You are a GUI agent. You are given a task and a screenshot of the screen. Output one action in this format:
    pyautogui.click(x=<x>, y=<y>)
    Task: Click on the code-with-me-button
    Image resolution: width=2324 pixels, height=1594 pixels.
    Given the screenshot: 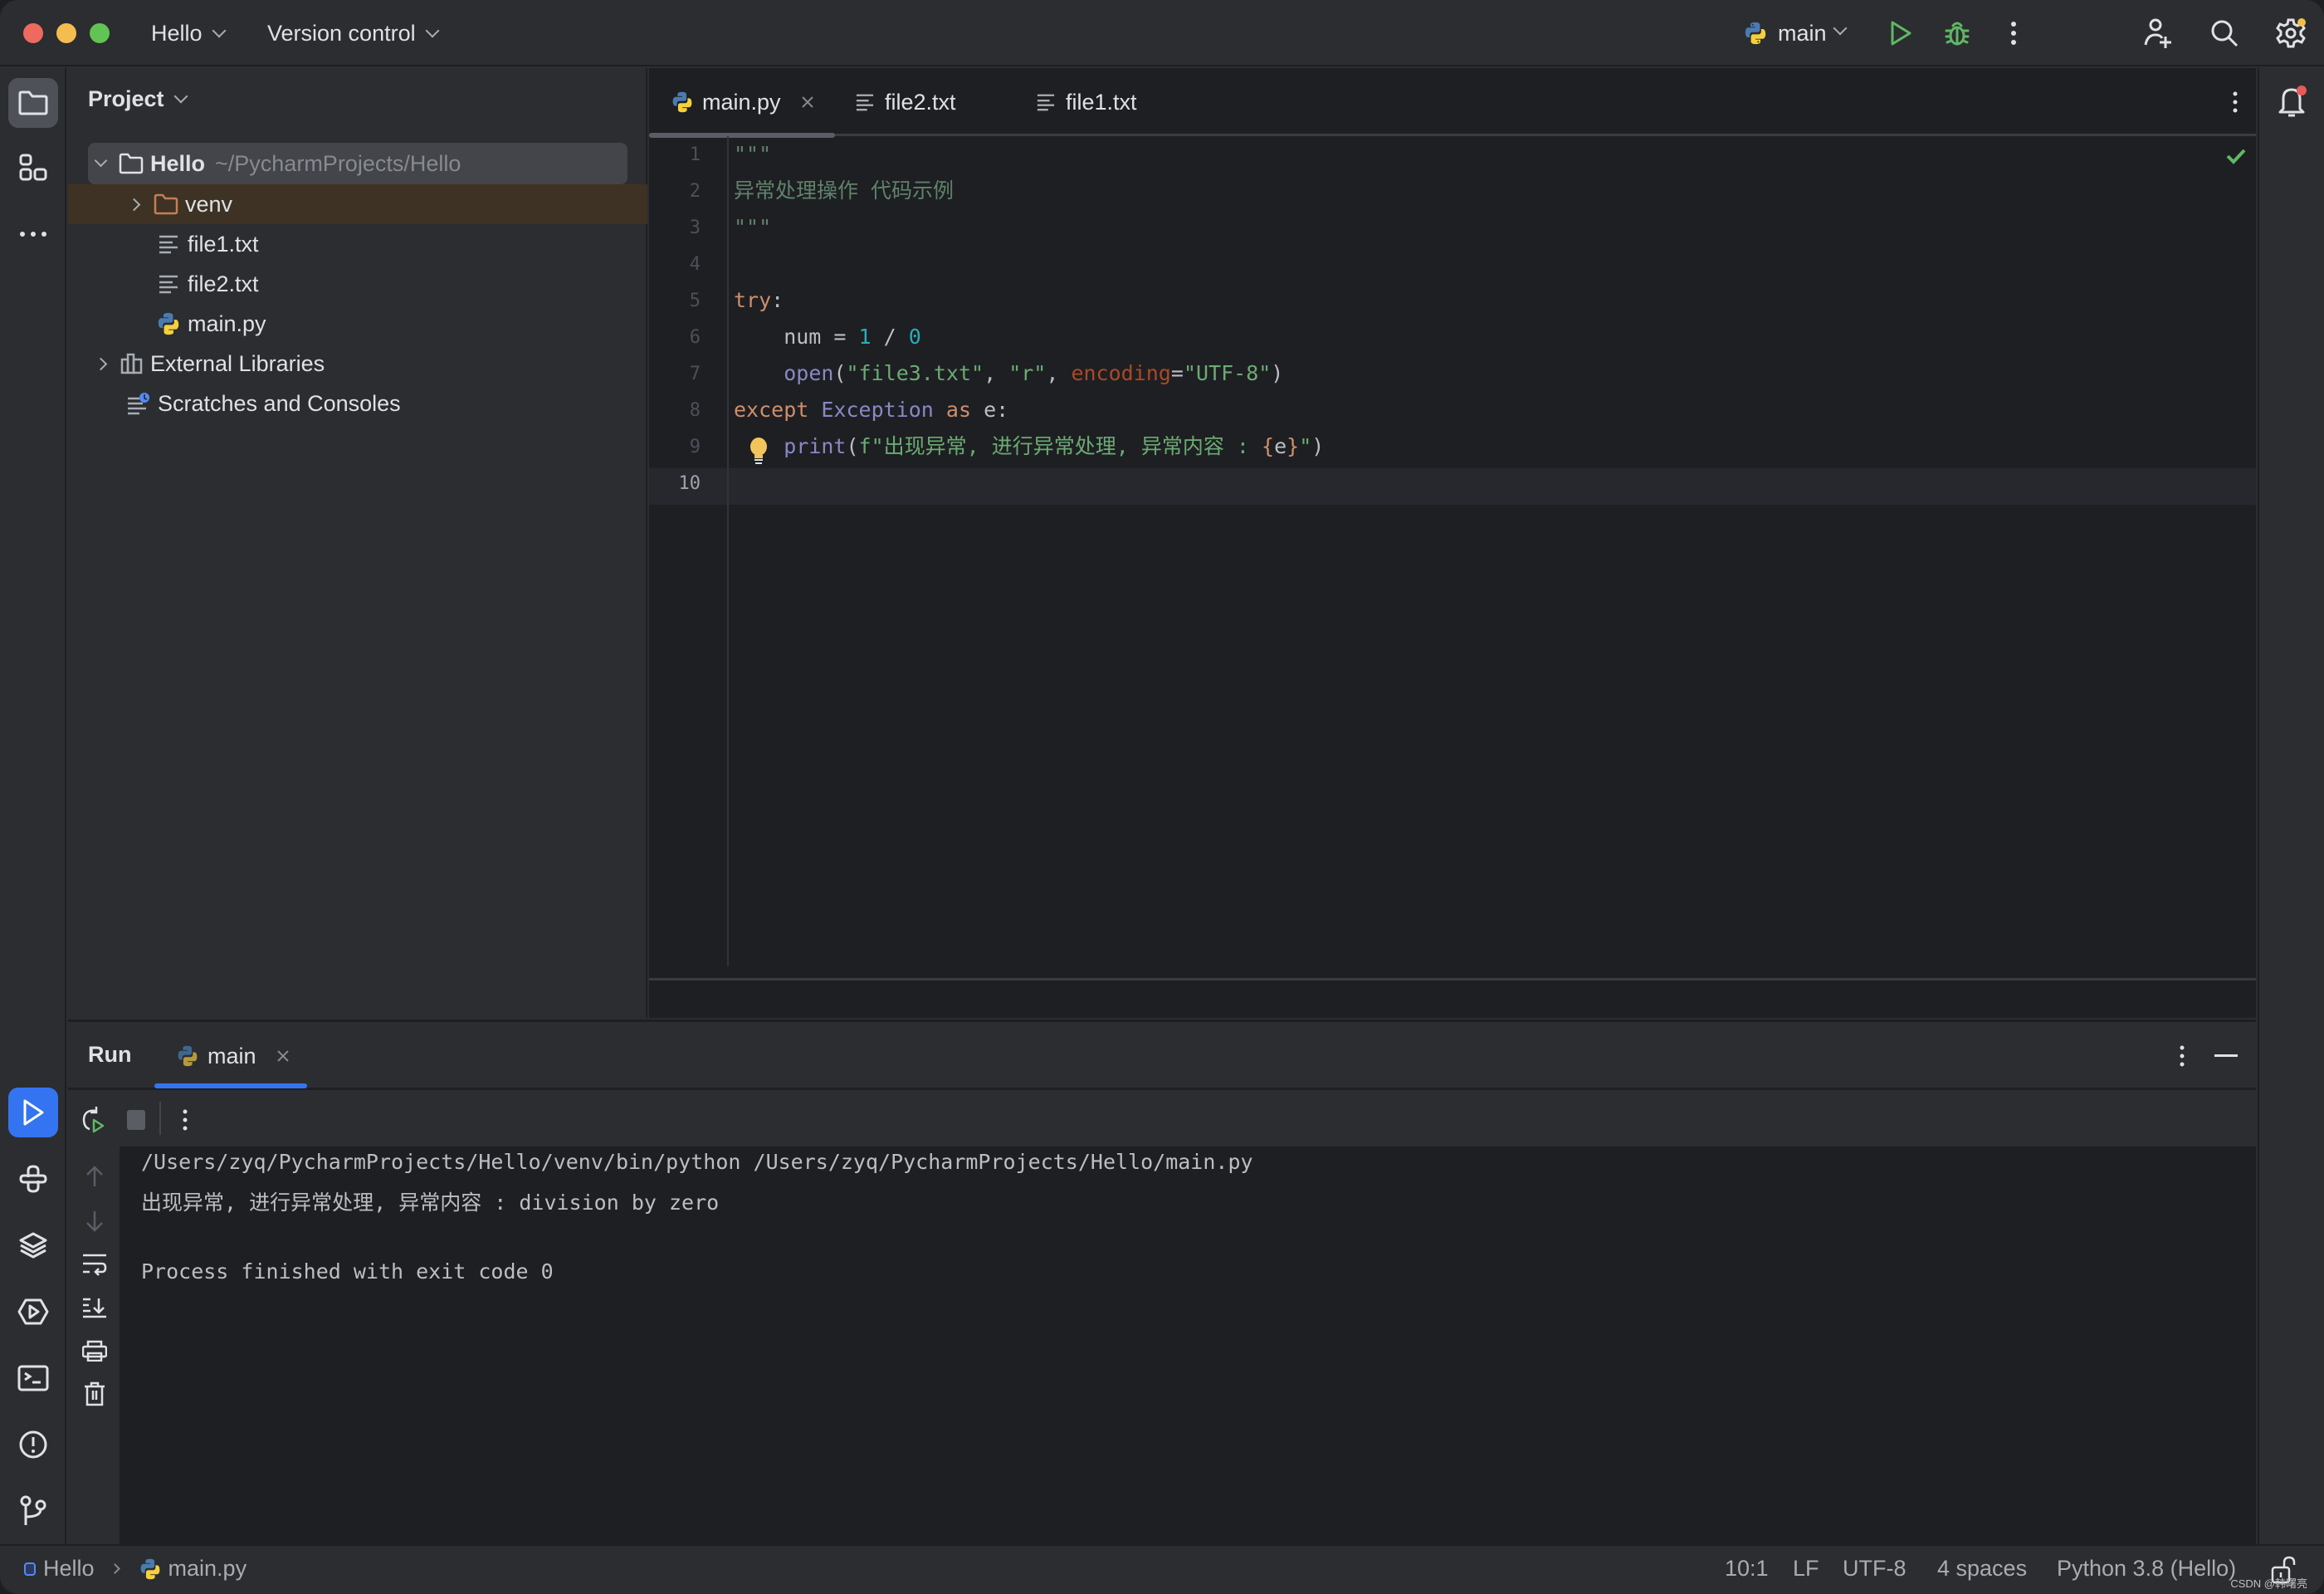 What is the action you would take?
    pyautogui.click(x=2158, y=33)
    